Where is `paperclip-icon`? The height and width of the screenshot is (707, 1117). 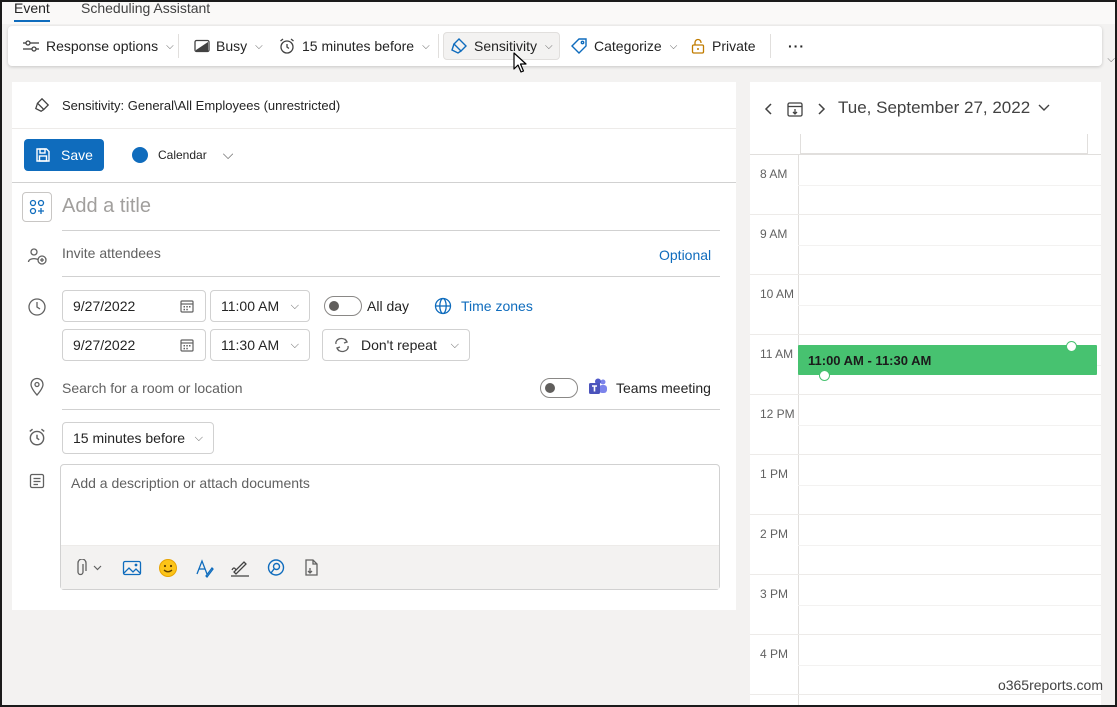
paperclip-icon is located at coordinates (89, 566).